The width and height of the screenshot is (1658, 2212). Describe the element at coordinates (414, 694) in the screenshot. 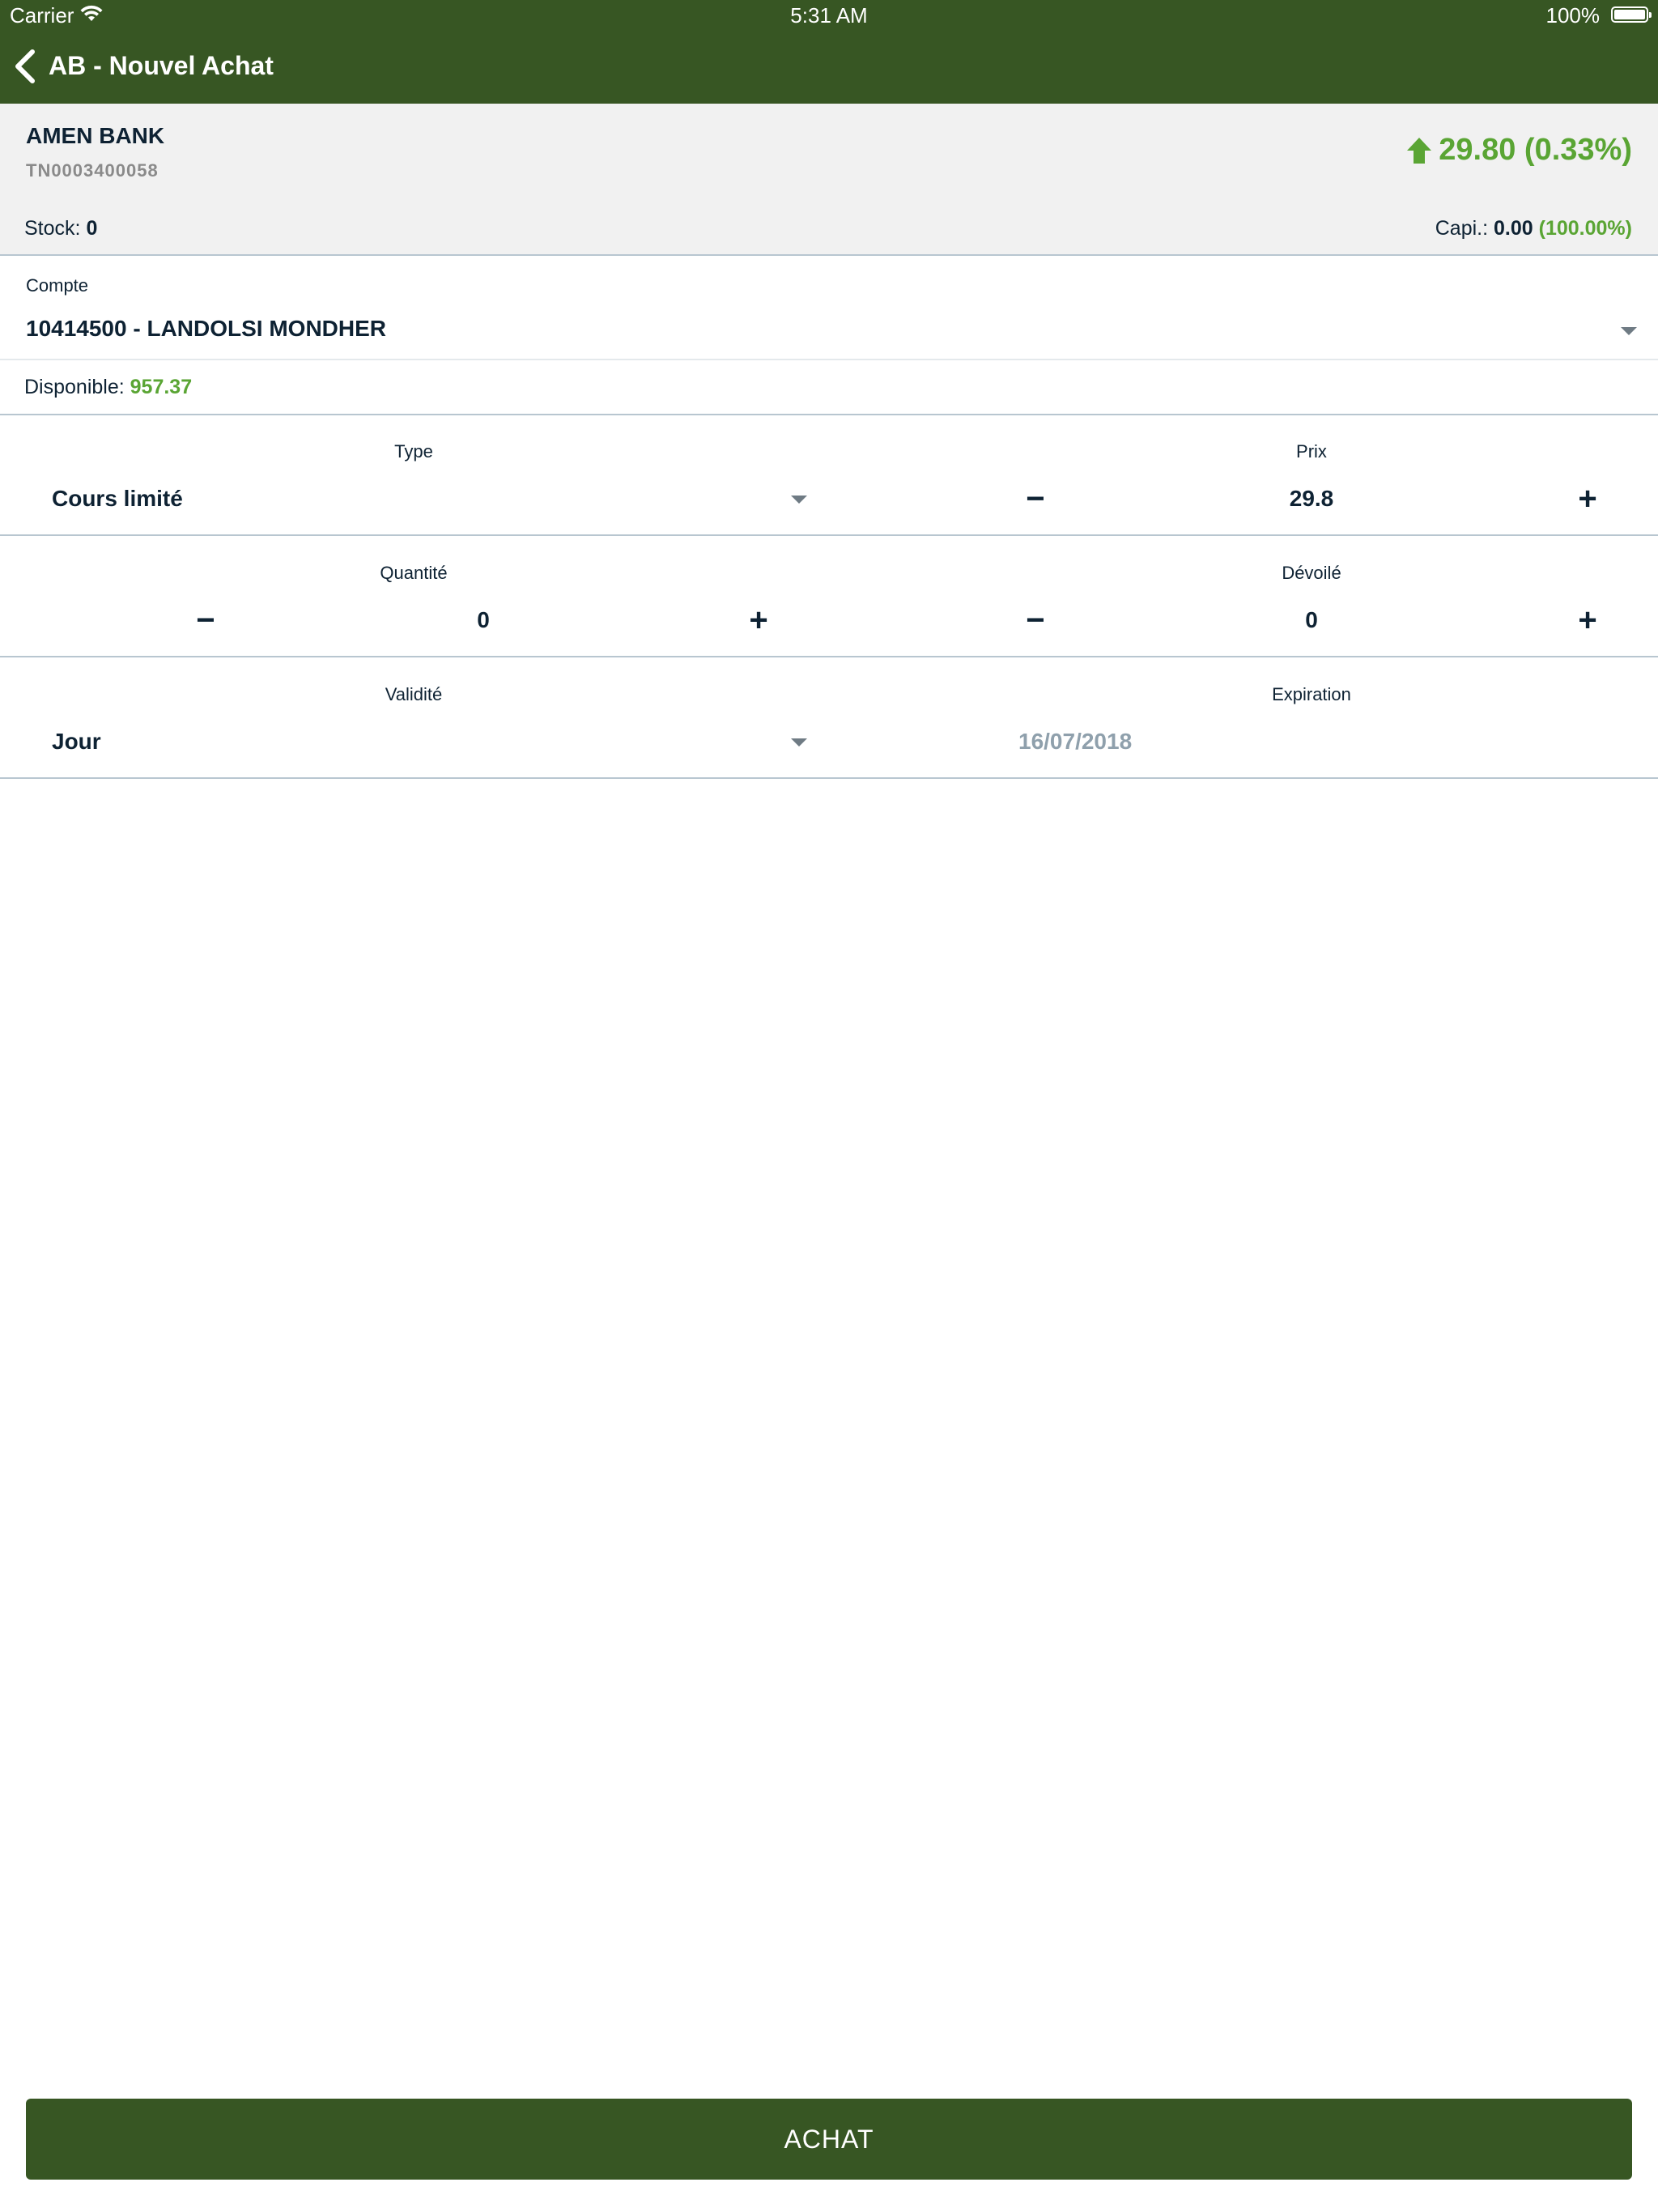

I see `validity-label: Validité` at that location.